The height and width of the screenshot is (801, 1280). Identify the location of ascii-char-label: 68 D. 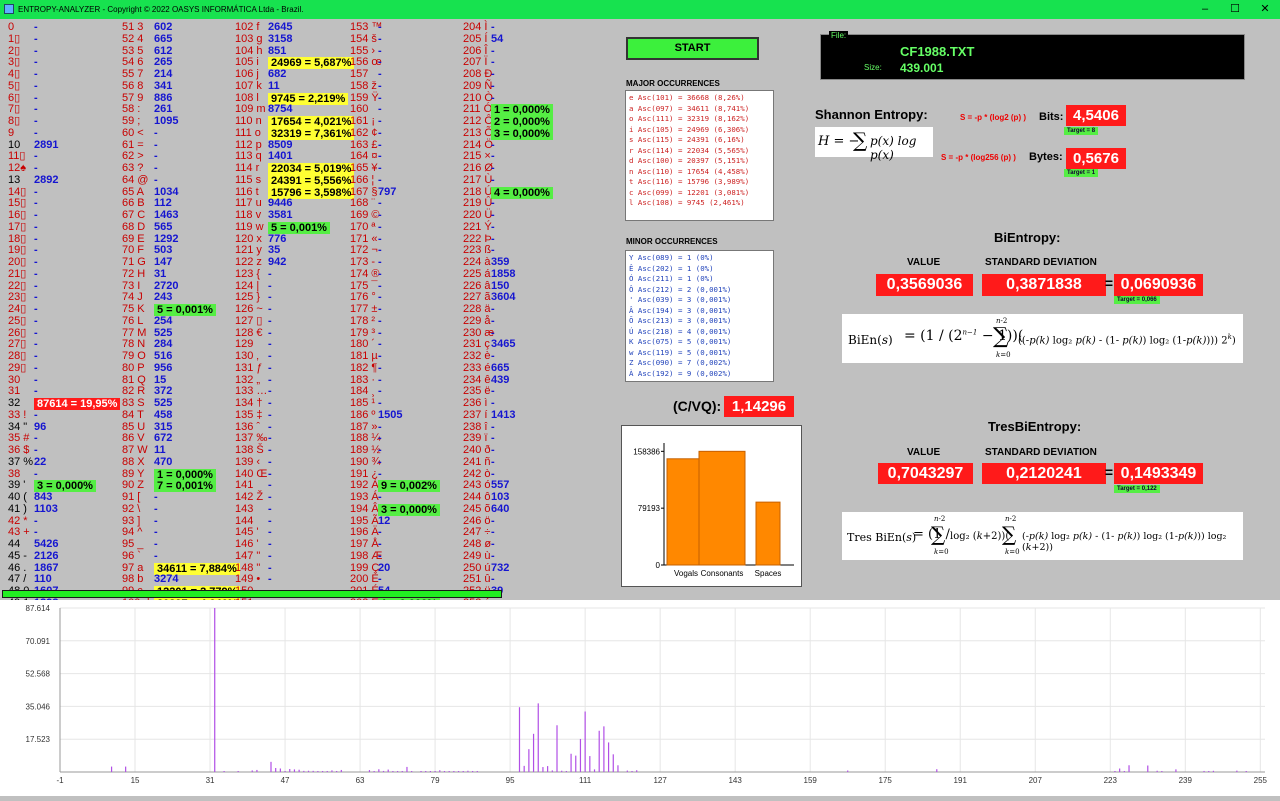
(134, 226).